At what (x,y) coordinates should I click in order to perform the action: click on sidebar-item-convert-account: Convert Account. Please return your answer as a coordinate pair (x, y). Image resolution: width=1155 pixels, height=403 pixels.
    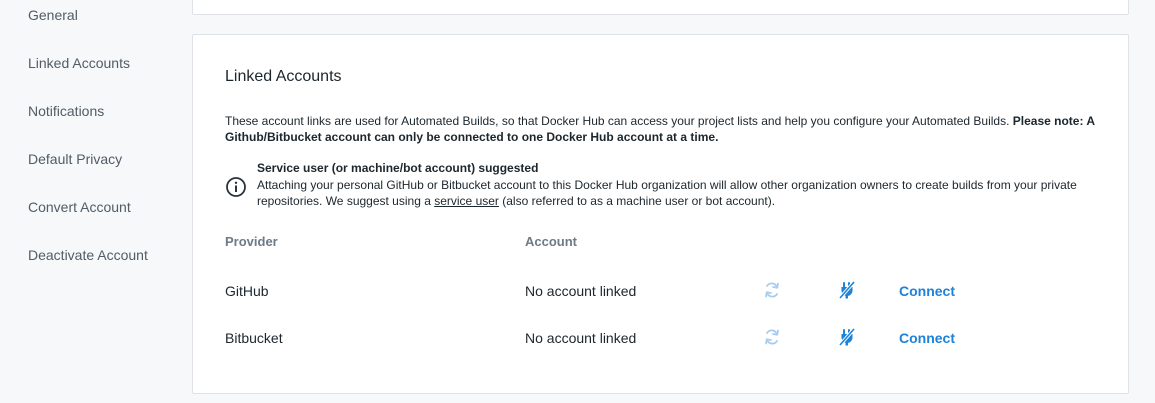
    Looking at the image, I should click on (79, 207).